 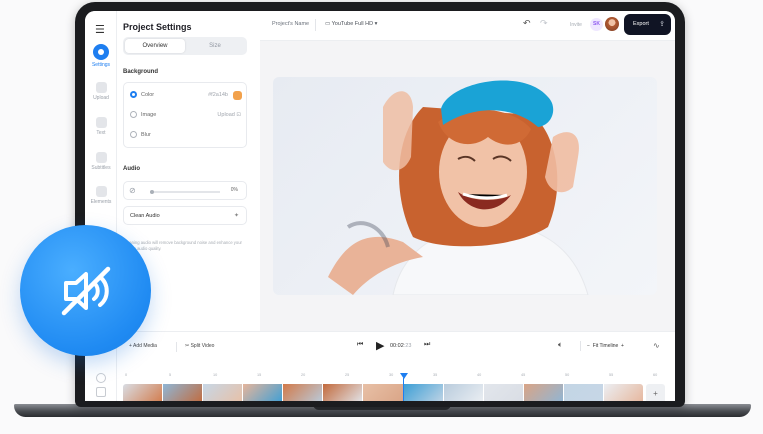 I want to click on tab-size: Size, so click(x=215, y=46).